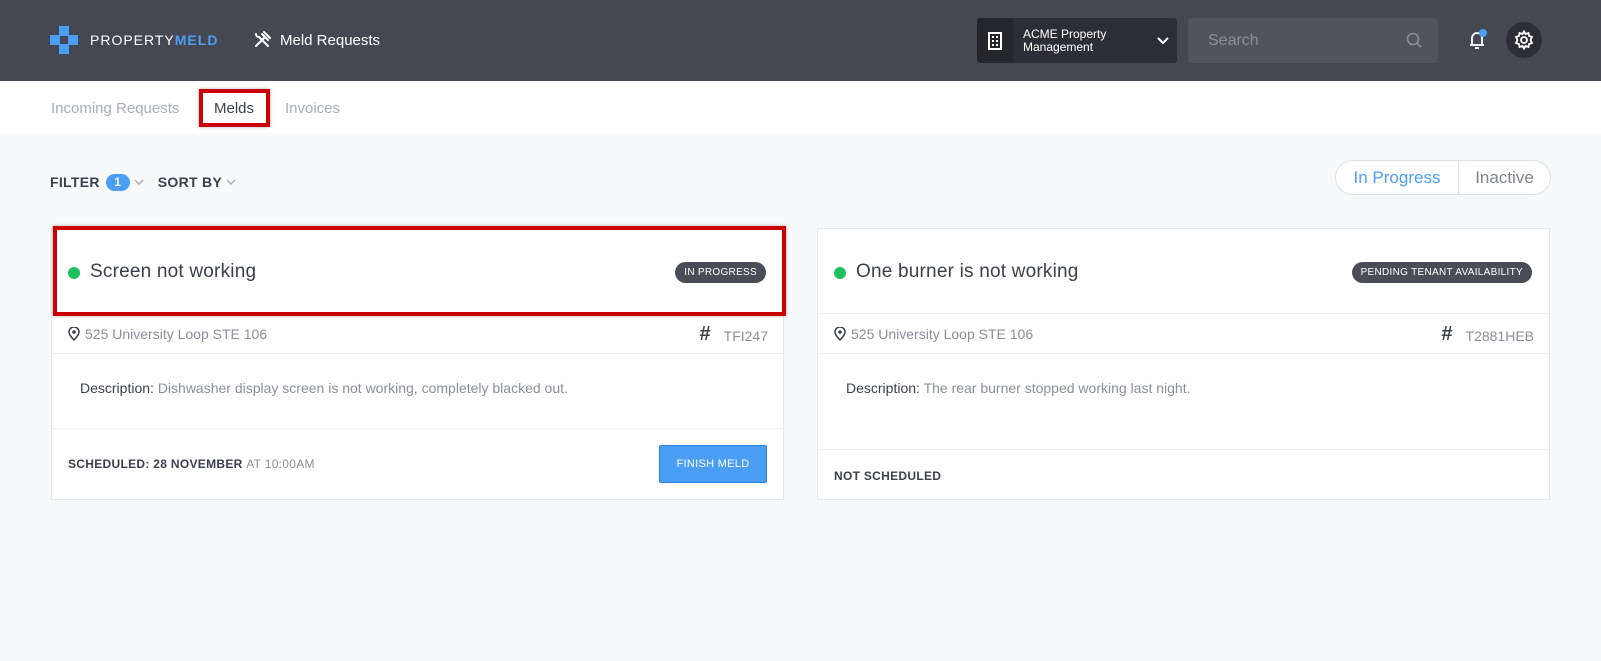  Describe the element at coordinates (154, 40) in the screenshot. I see `logo-text: PROPERTYMELD` at that location.